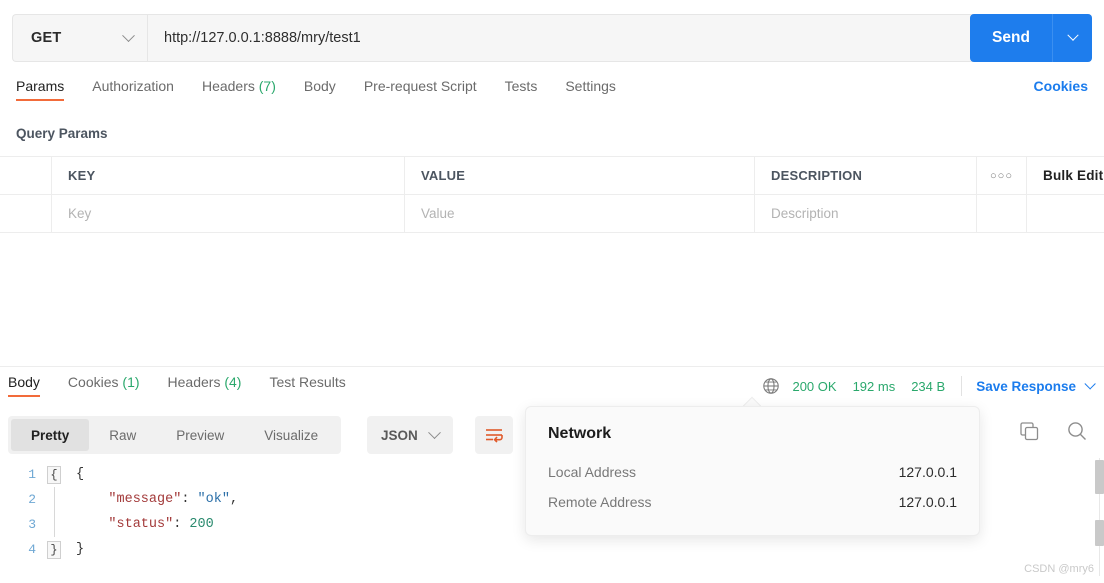  What do you see at coordinates (26, 213) in the screenshot?
I see `row-checkbox-cell` at bounding box center [26, 213].